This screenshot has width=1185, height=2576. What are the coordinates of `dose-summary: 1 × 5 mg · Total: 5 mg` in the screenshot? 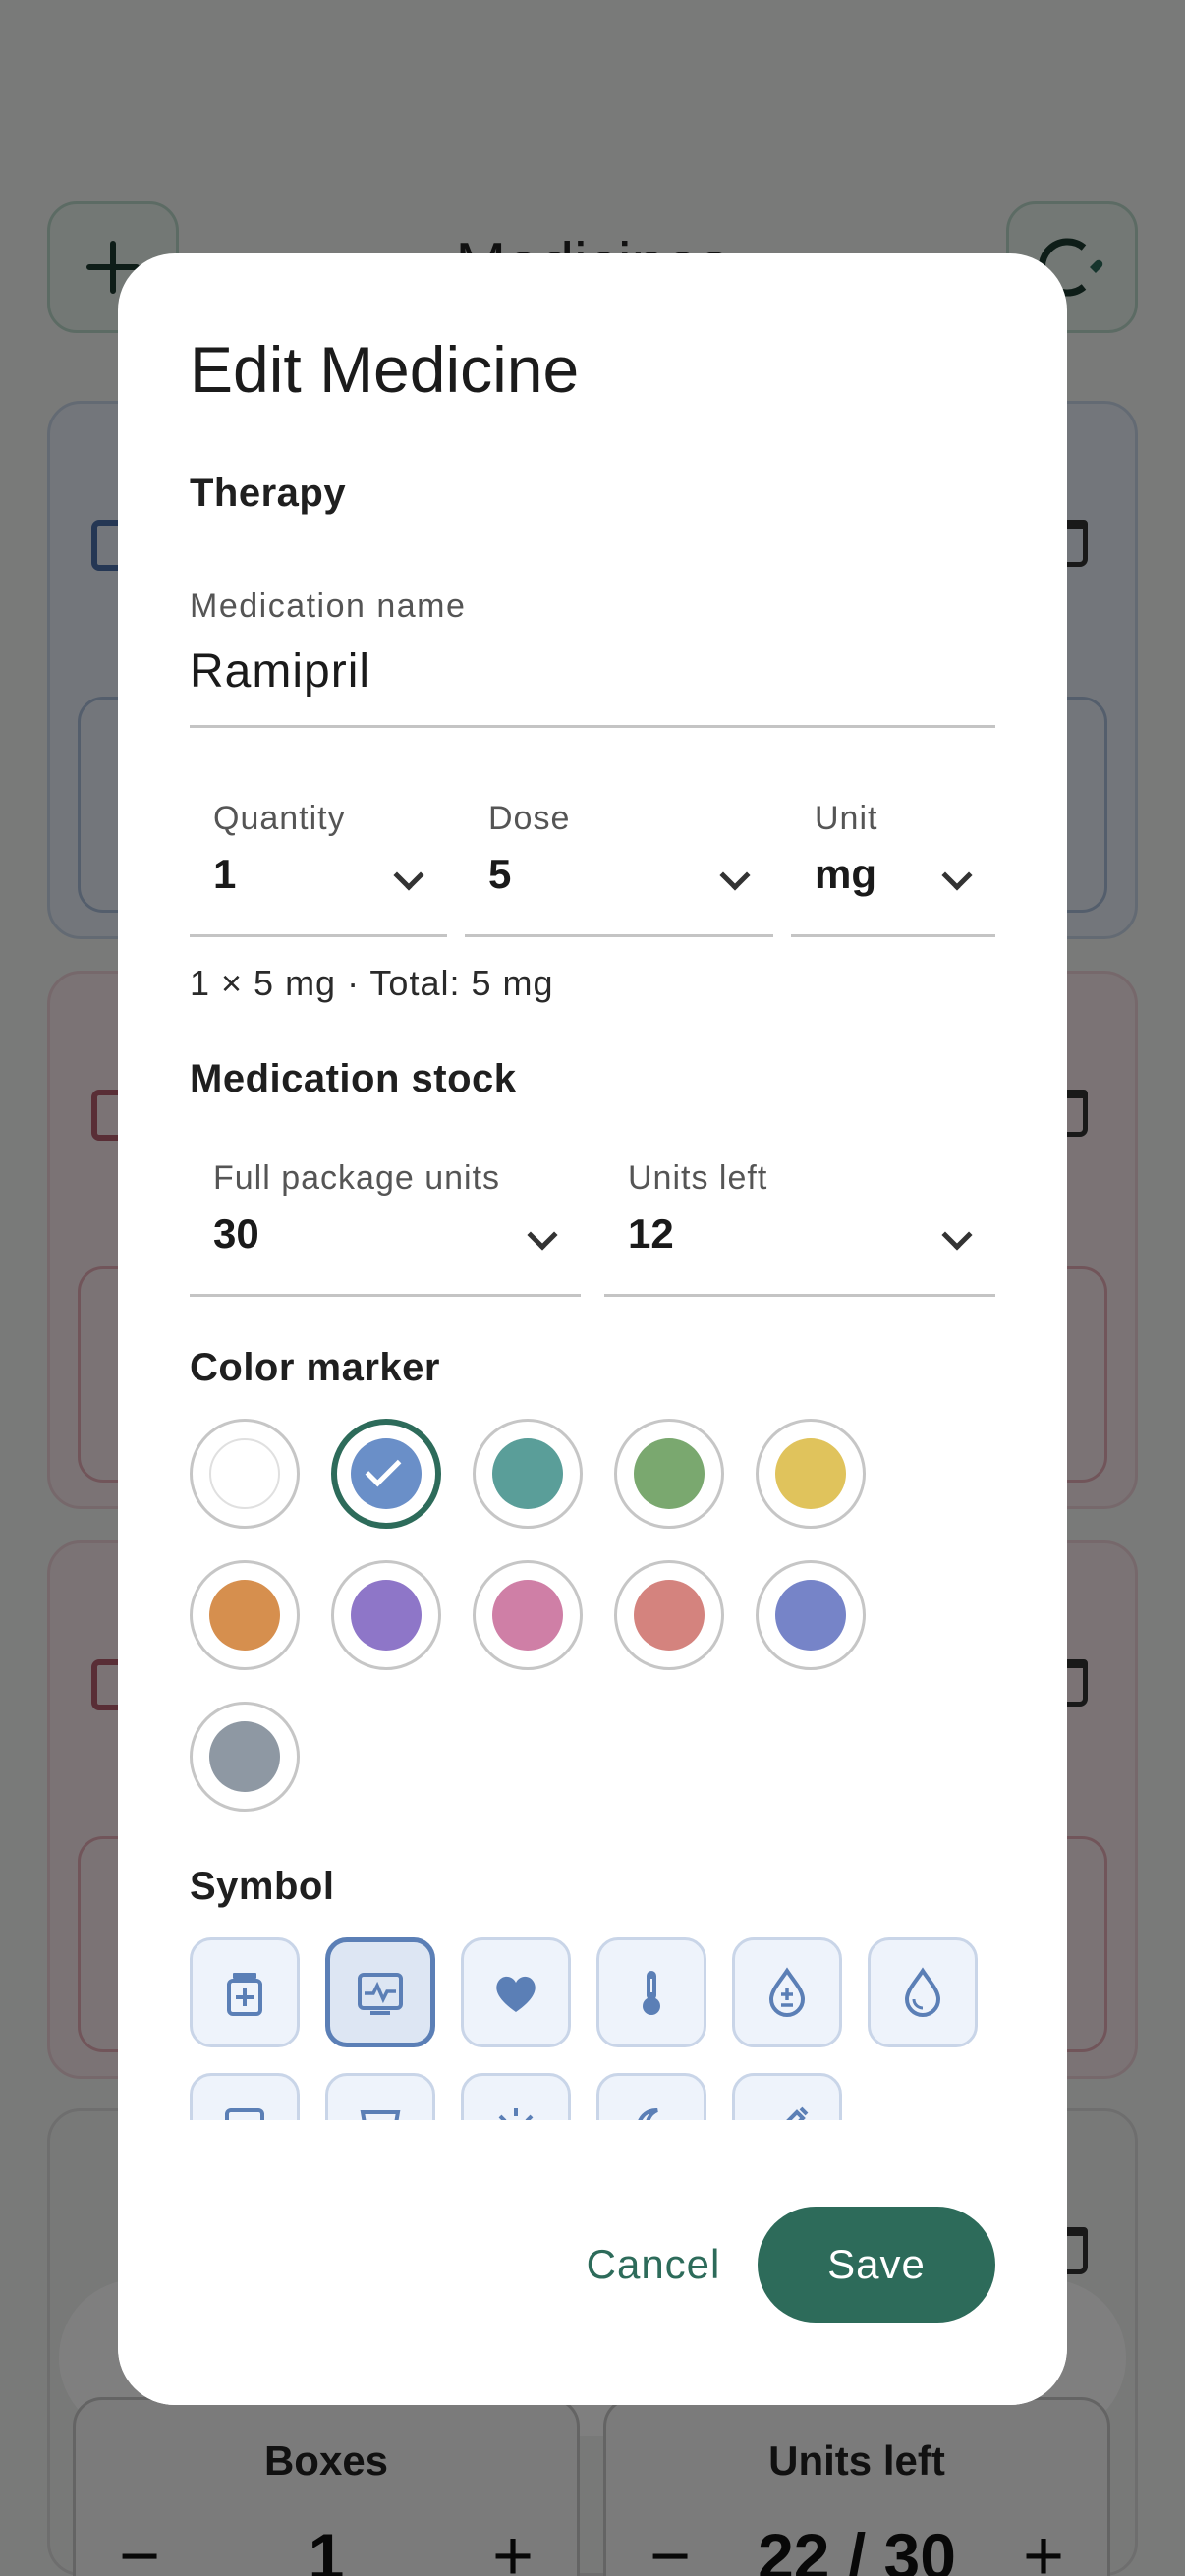 It's located at (372, 983).